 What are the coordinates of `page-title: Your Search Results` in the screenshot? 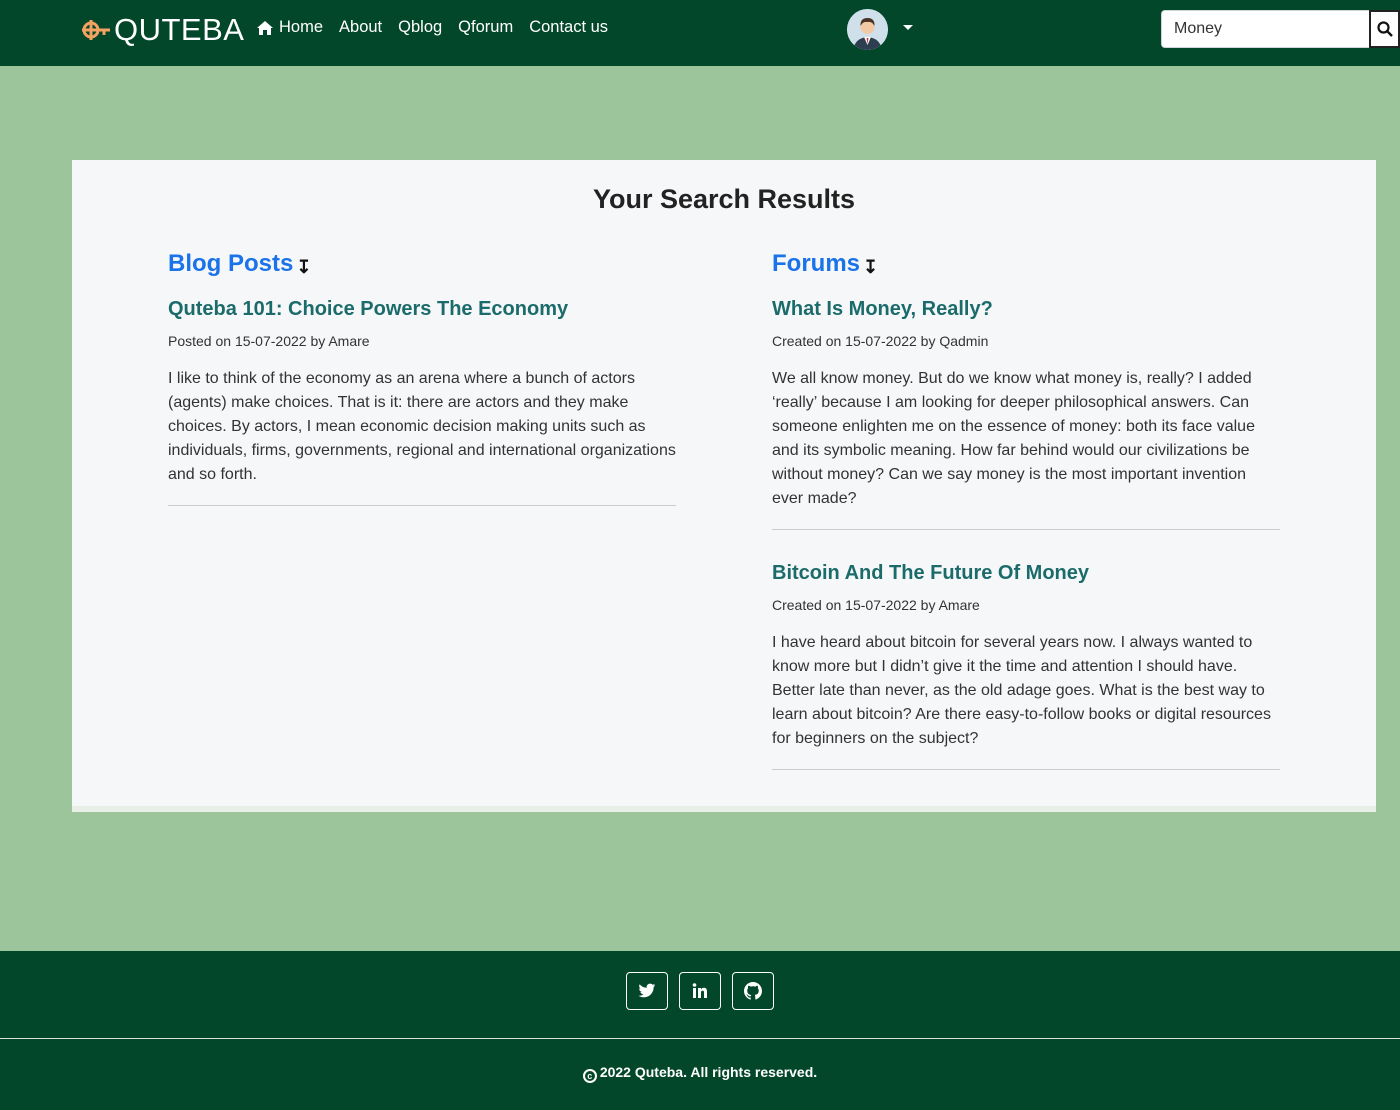 It's located at (724, 199).